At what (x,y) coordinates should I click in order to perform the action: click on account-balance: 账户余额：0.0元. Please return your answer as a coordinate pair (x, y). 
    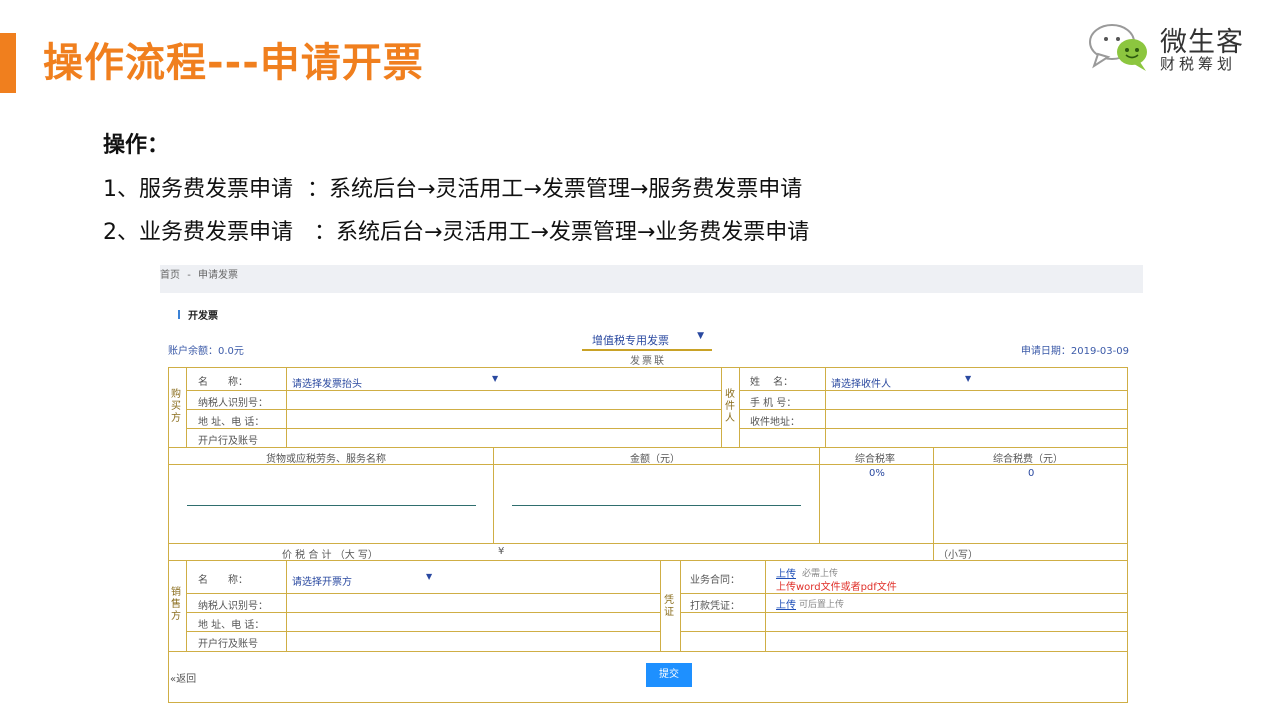
    Looking at the image, I should click on (206, 351).